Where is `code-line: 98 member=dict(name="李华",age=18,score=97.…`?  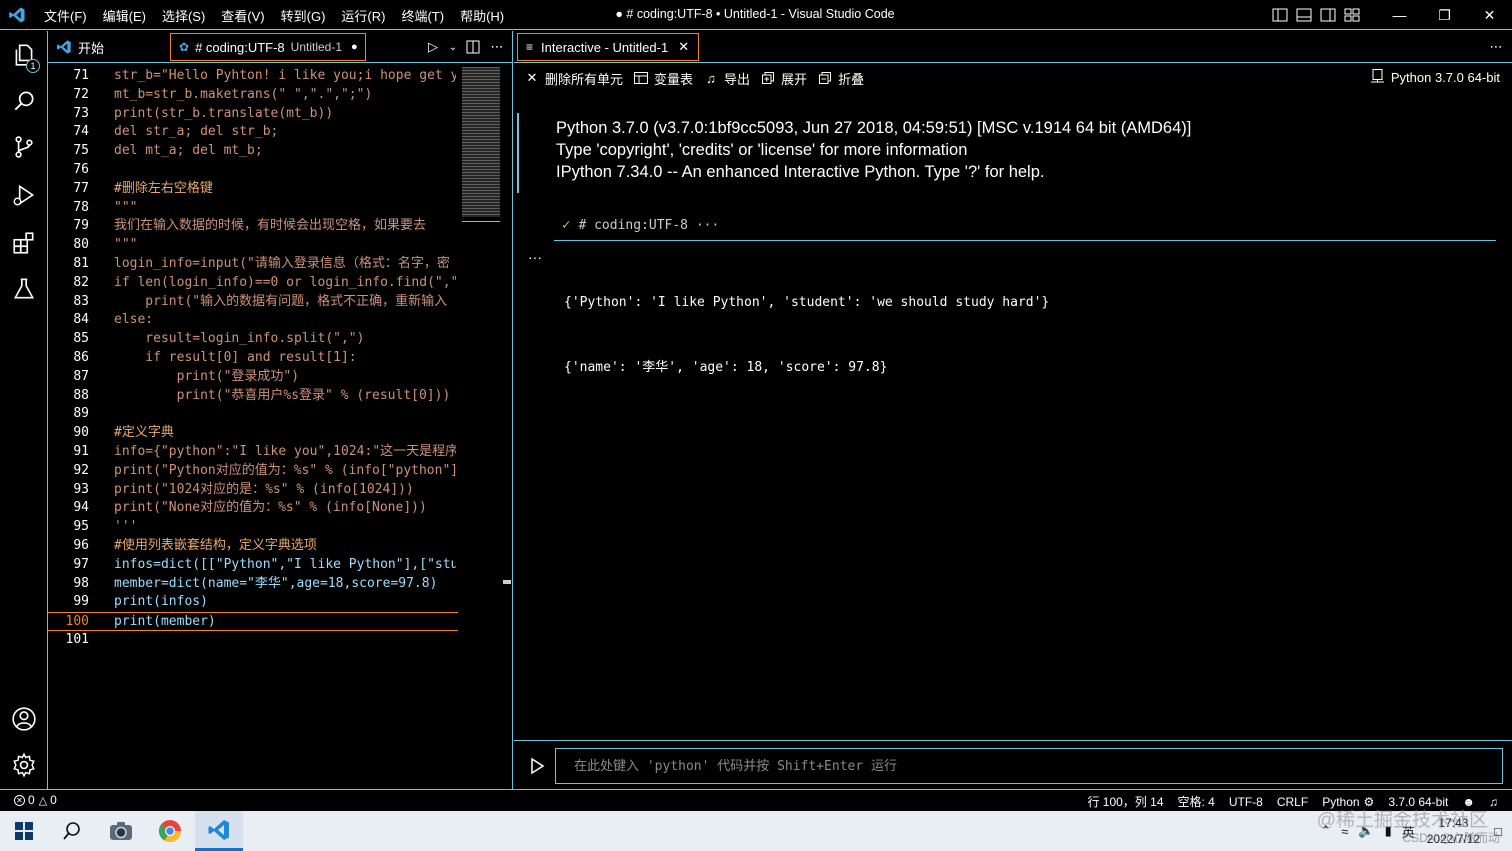
code-line: 98 member=dict(name="李华",age=18,score=97.… is located at coordinates (253, 584).